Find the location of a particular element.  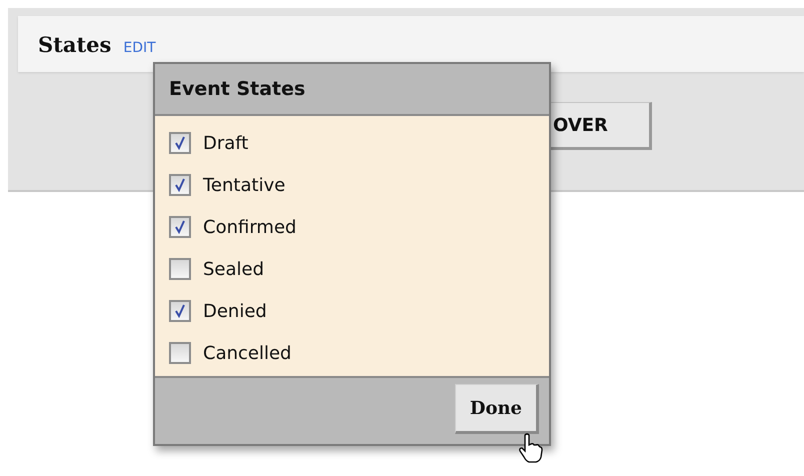

checkbox-label: Cancelled is located at coordinates (247, 353).